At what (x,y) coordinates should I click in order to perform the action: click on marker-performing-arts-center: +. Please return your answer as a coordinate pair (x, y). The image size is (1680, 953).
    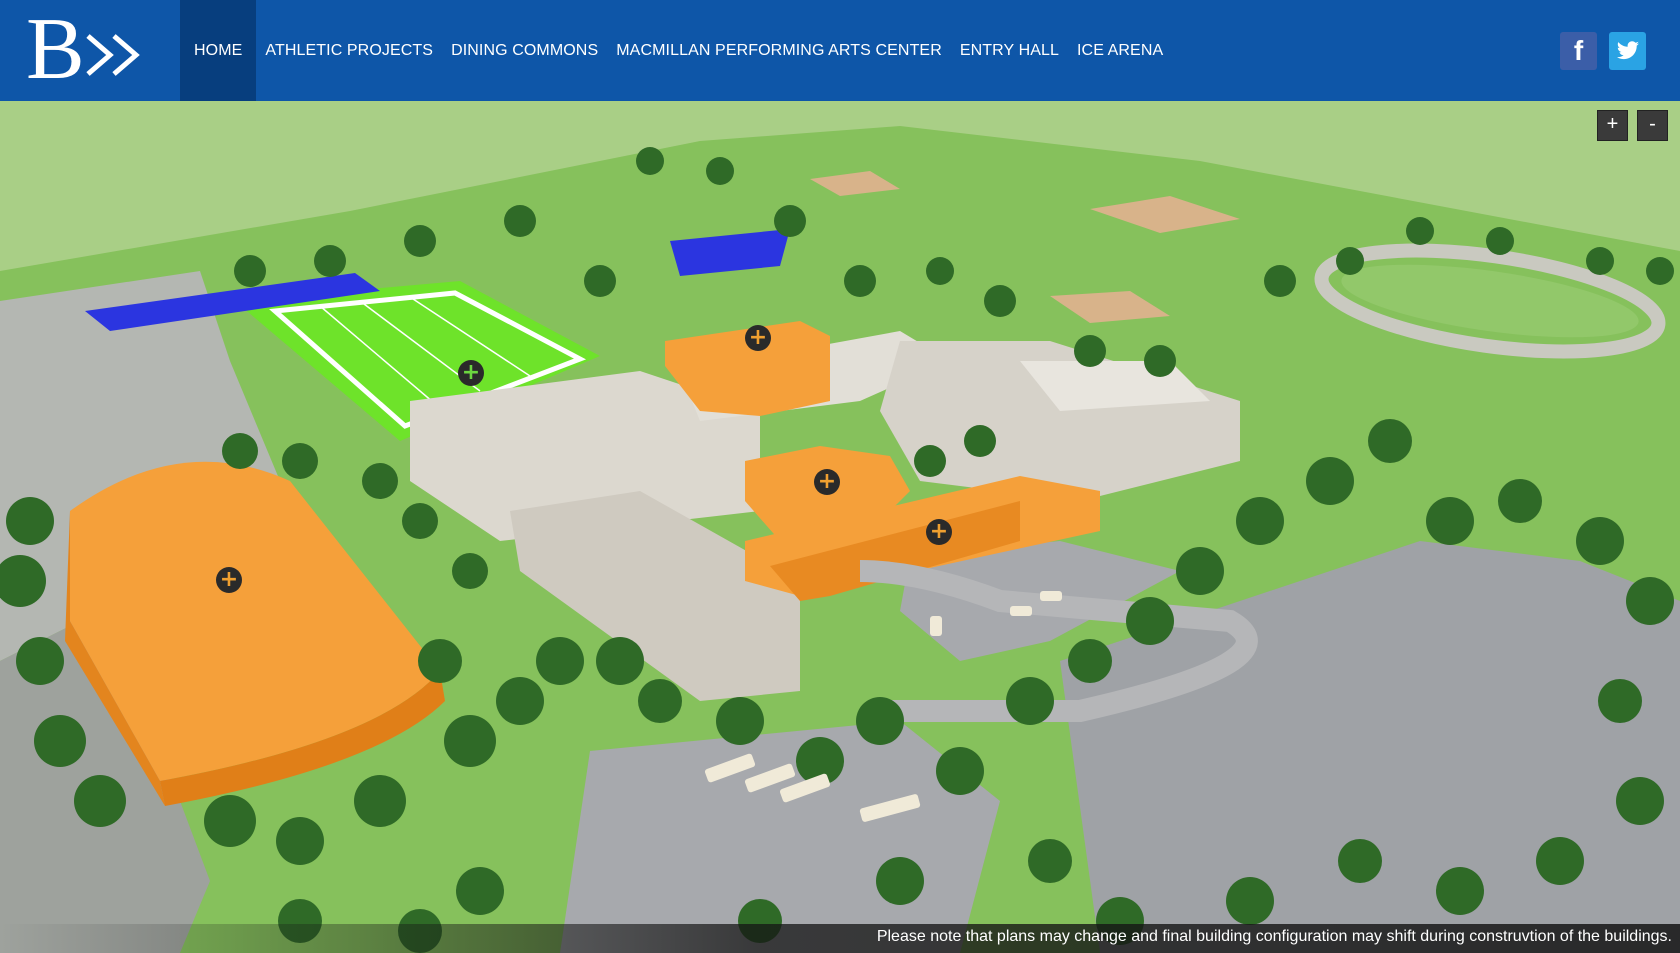
    Looking at the image, I should click on (827, 482).